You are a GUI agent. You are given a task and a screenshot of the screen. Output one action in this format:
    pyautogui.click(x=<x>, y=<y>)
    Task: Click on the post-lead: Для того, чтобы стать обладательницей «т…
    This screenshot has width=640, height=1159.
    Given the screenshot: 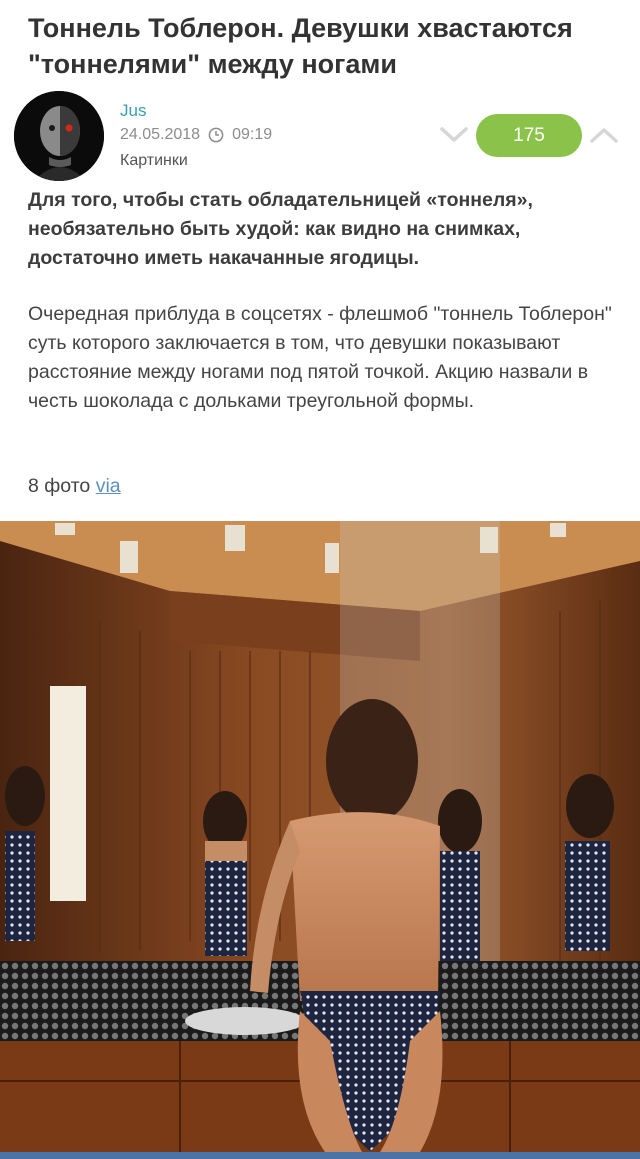 What is the action you would take?
    pyautogui.click(x=280, y=229)
    